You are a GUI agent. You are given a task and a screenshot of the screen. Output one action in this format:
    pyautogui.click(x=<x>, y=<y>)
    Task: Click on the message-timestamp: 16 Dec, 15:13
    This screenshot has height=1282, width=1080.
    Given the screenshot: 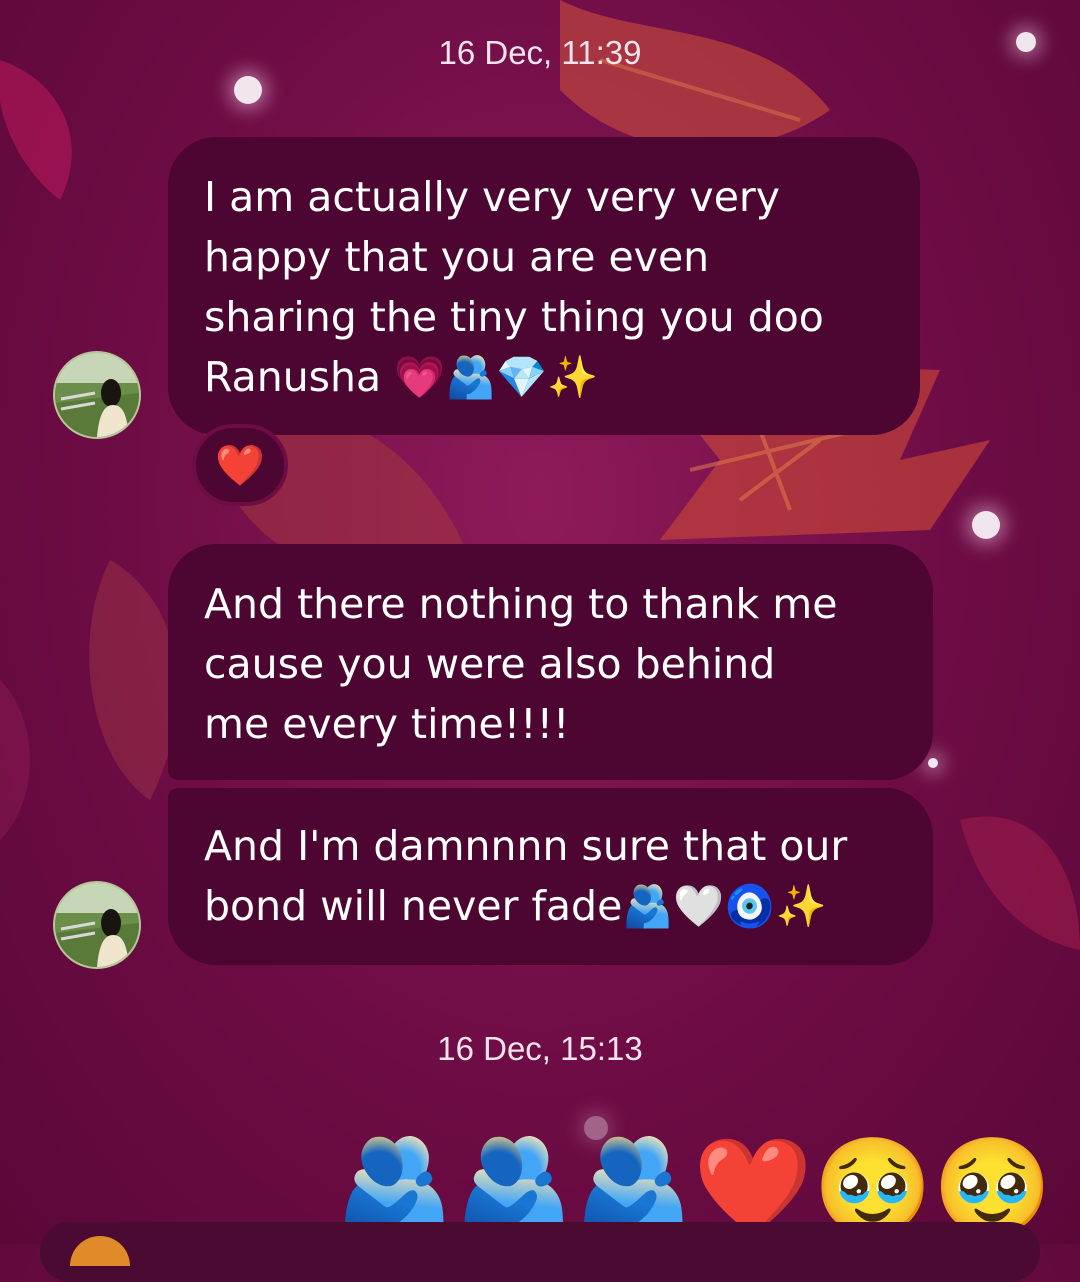 What is the action you would take?
    pyautogui.click(x=540, y=1048)
    